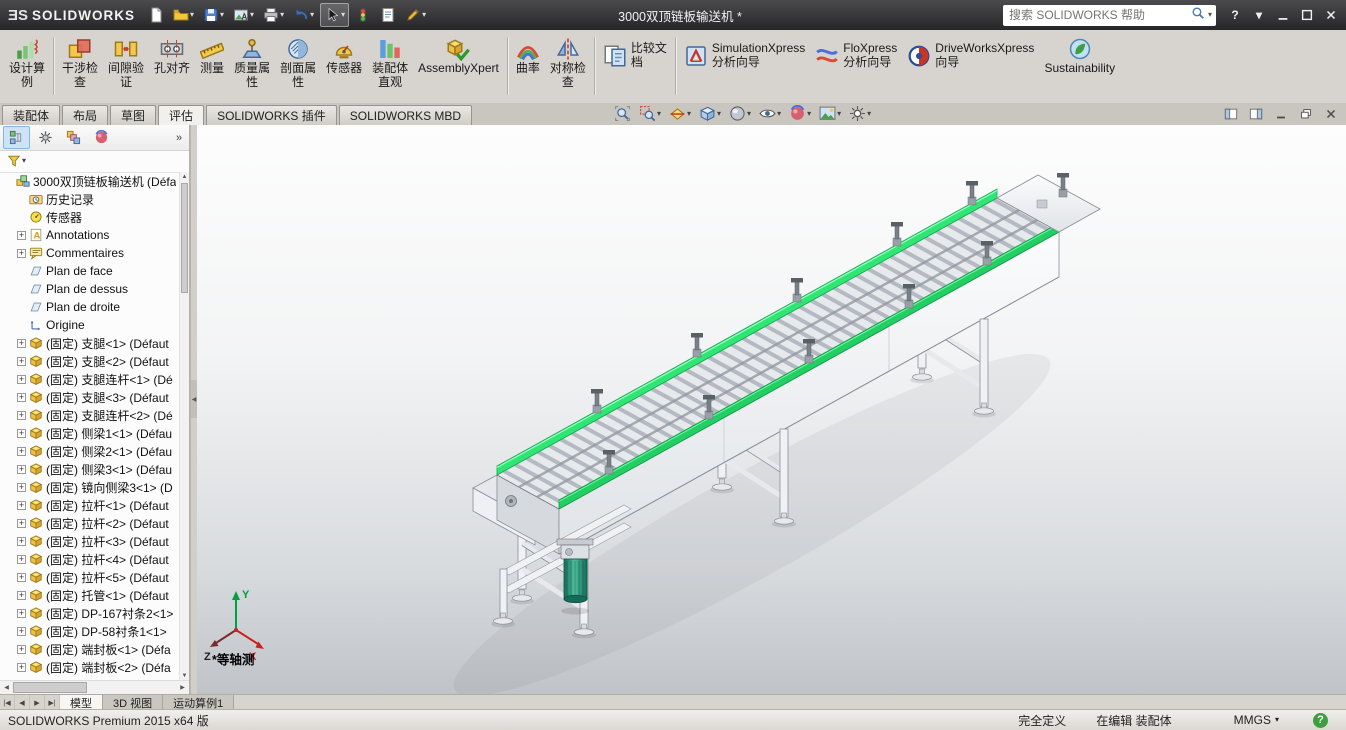 This screenshot has width=1346, height=730. Describe the element at coordinates (90, 487) in the screenshot. I see `tree-item: + (固定) 镜向侧梁3<1> (D` at that location.